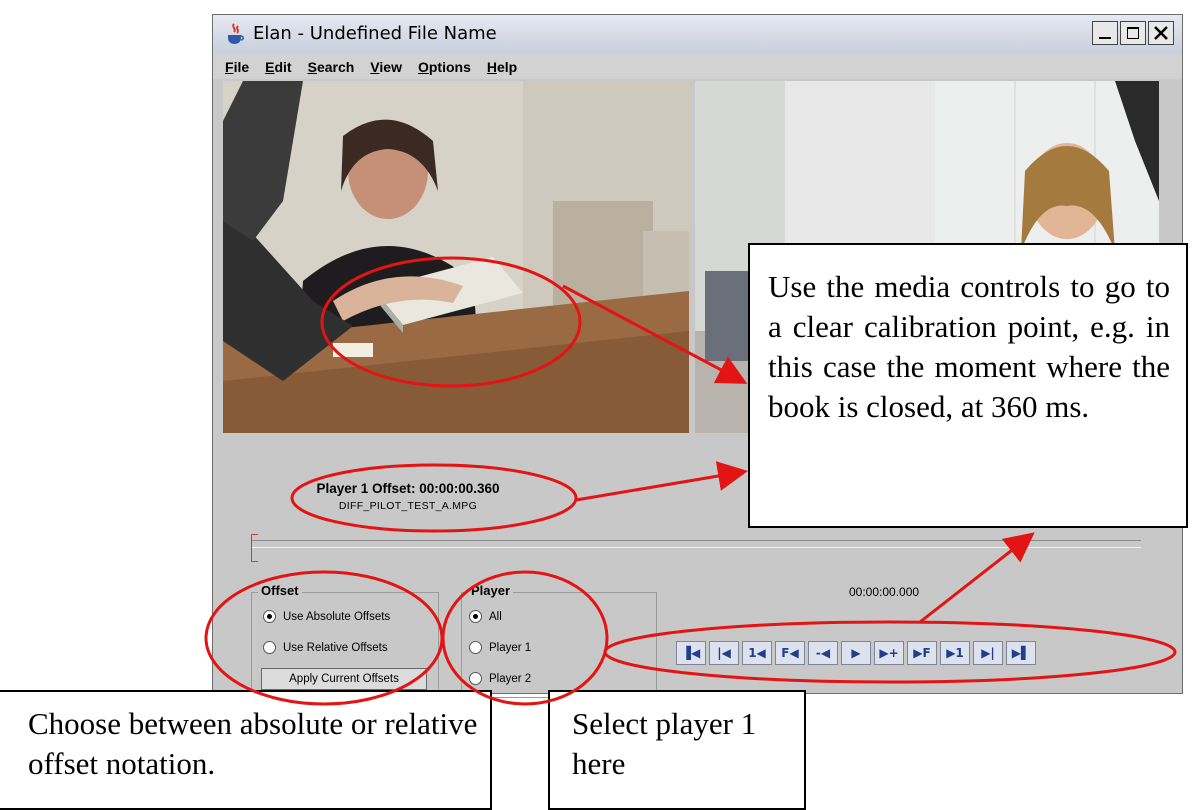 This screenshot has width=1195, height=810. What do you see at coordinates (1105, 33) in the screenshot?
I see `minimize-icon` at bounding box center [1105, 33].